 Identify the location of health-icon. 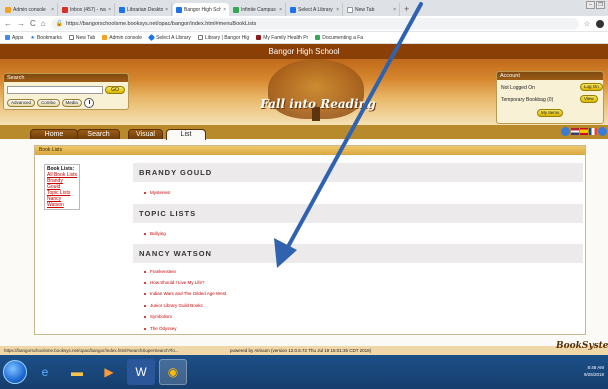
(259, 37).